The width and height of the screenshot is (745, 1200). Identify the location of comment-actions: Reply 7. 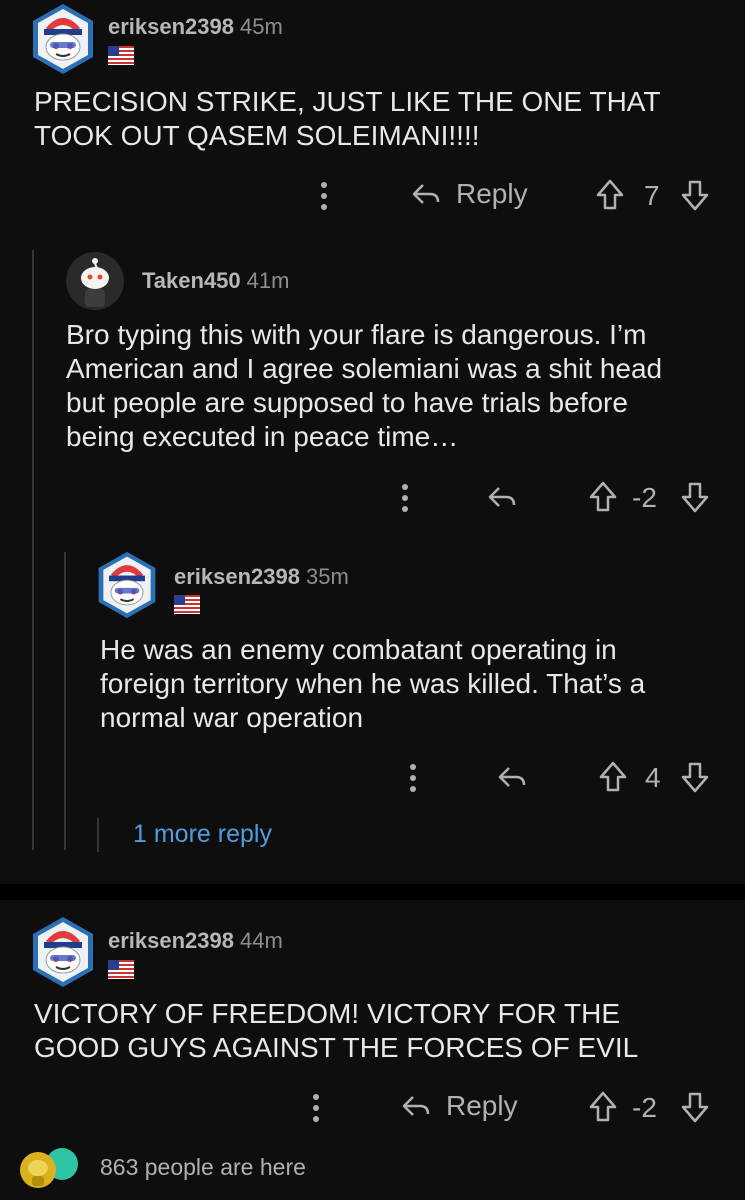
(372, 195).